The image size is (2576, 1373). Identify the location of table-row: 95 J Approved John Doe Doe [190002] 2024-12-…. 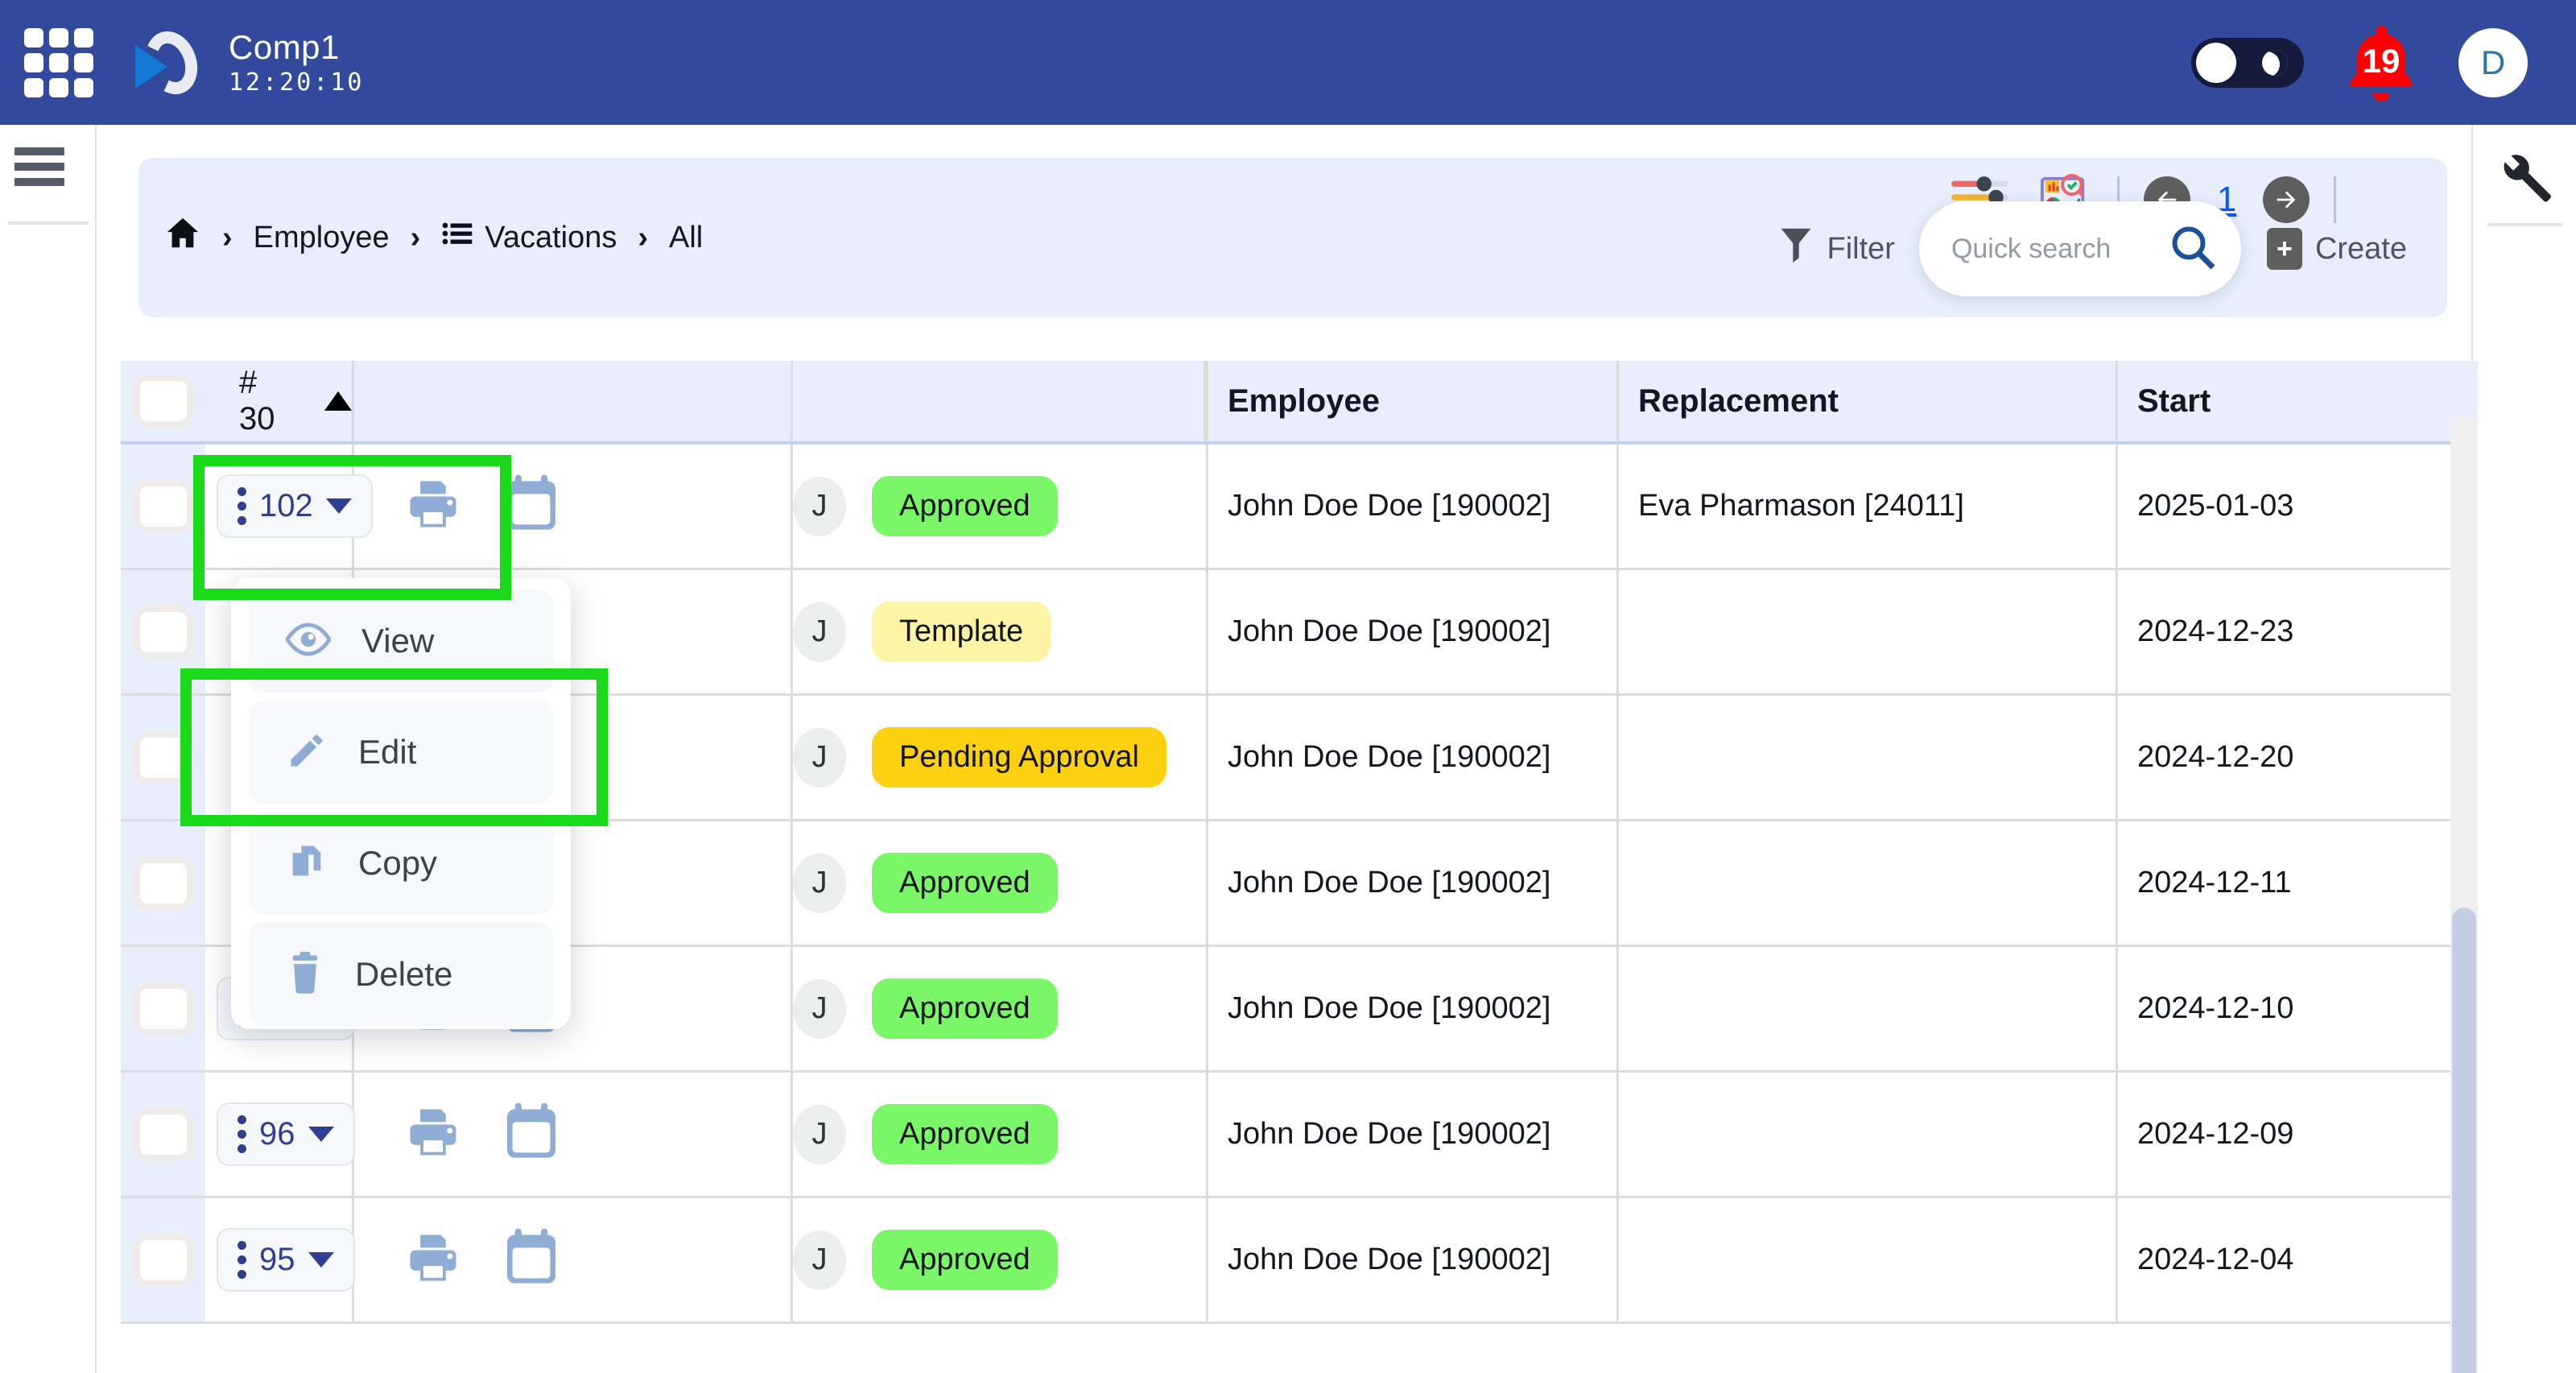
(1299, 1261).